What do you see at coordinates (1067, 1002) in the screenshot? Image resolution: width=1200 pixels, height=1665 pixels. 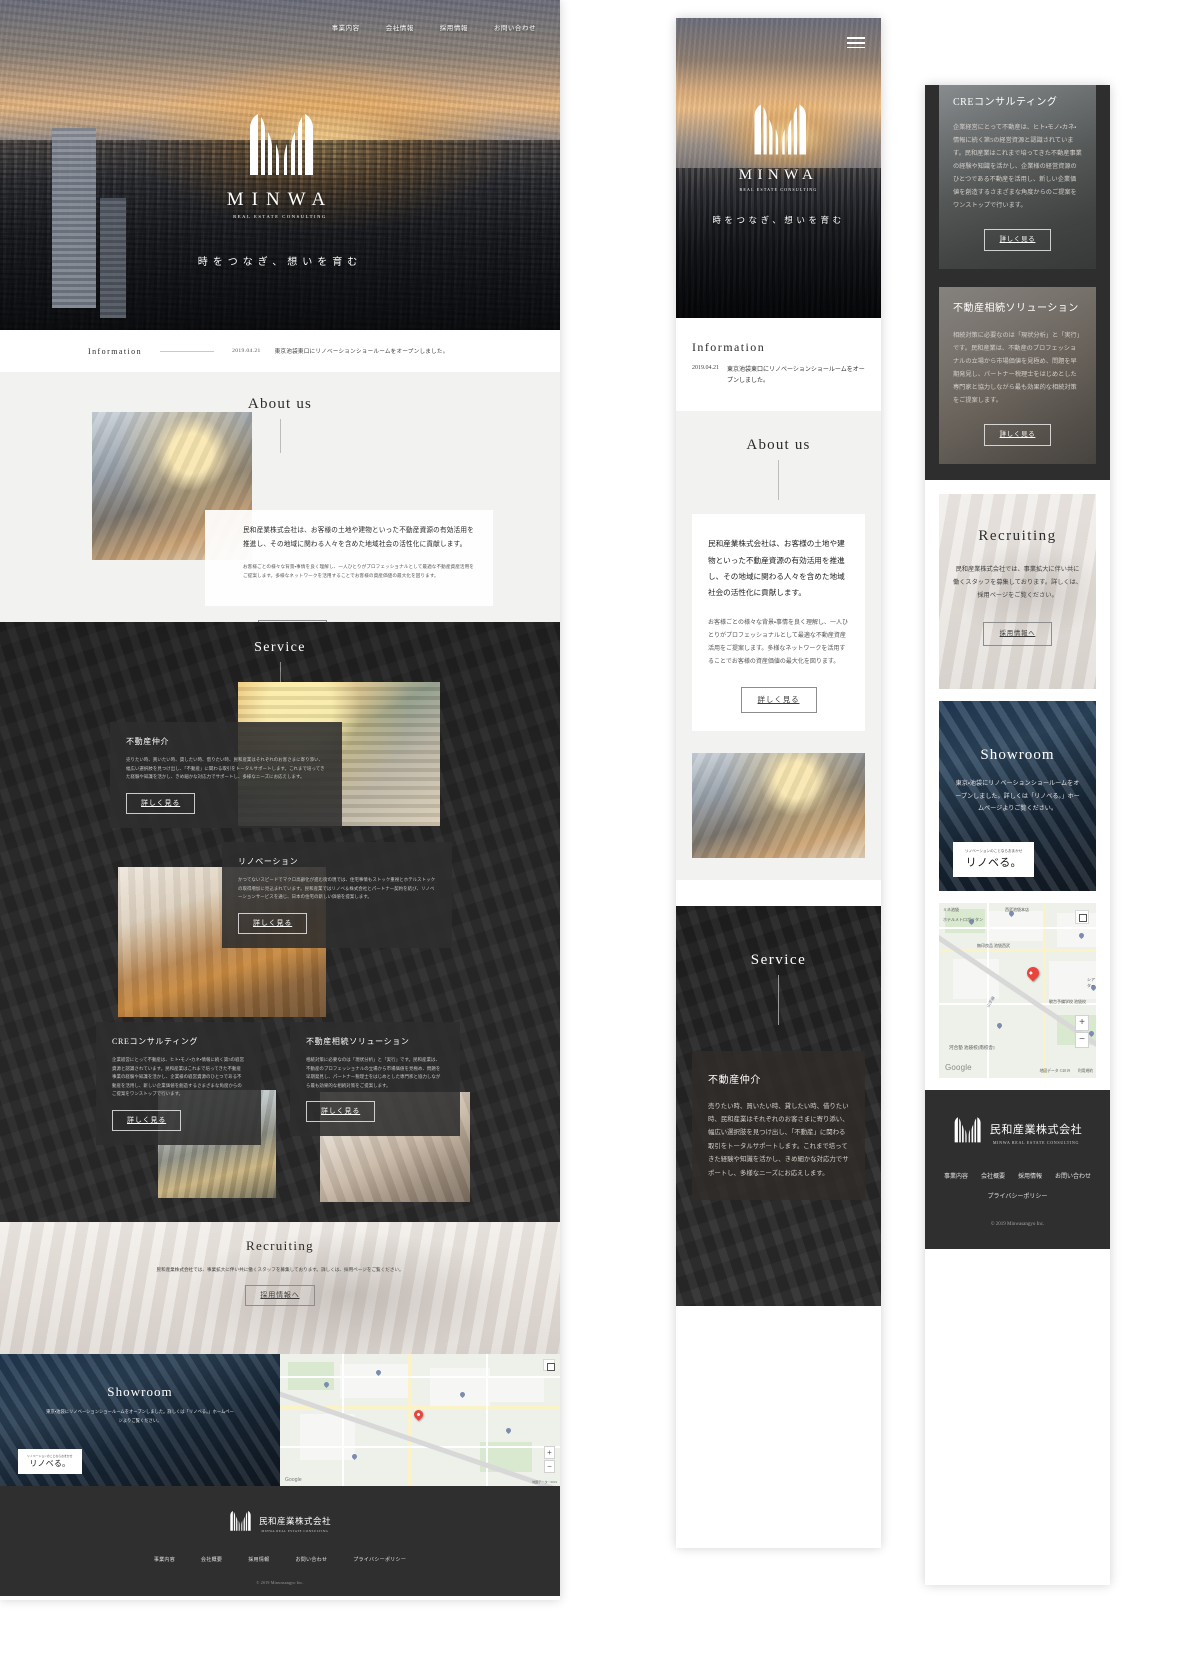 I see `map-label: 駿台予備学校 池袋校` at bounding box center [1067, 1002].